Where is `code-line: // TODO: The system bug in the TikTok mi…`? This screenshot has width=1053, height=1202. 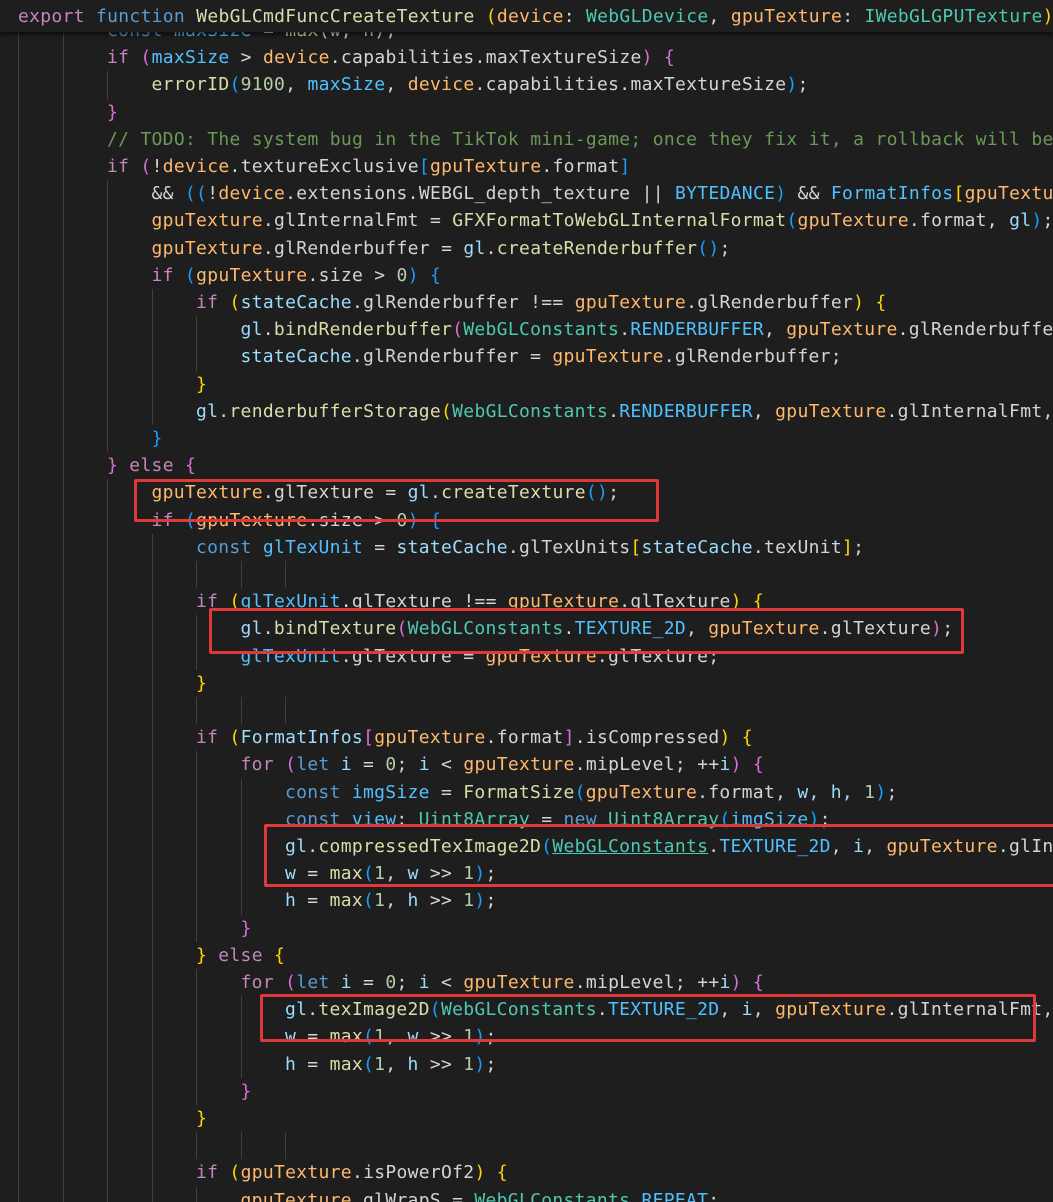
code-line: // TODO: The system bug in the TikTok mi… is located at coordinates (580, 139).